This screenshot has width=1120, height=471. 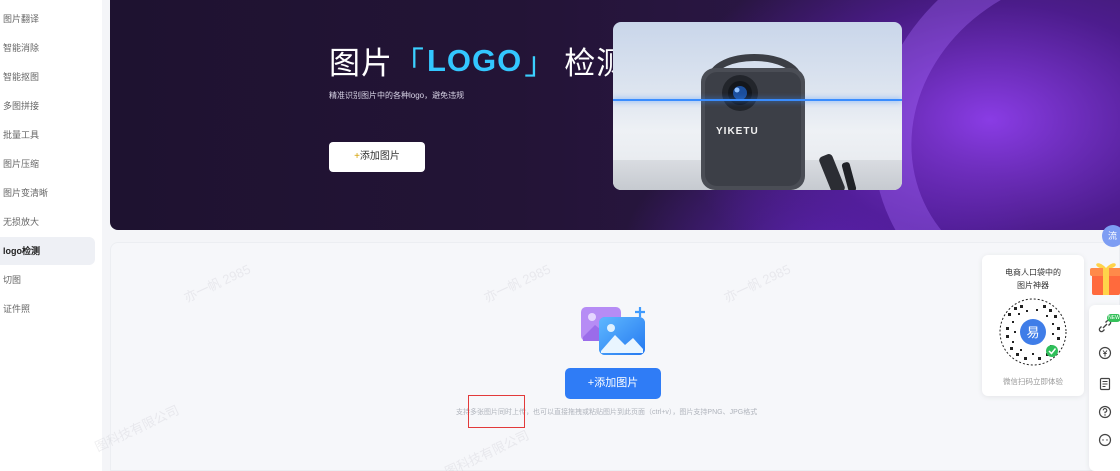 I want to click on title-bracket-open: 「, so click(x=409, y=63).